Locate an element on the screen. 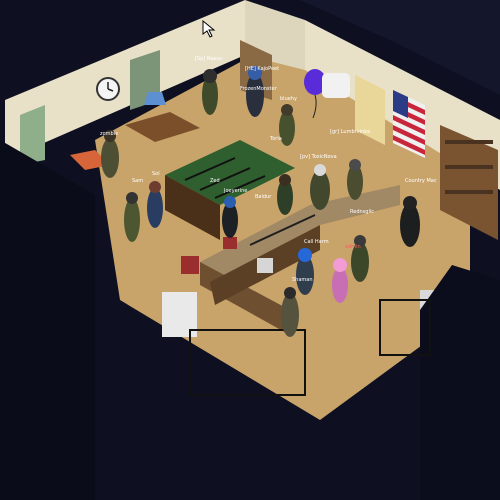 Image resolution: width=500 pixels, height=500 pixels. player-name-tag: FrozenMonster is located at coordinates (259, 89).